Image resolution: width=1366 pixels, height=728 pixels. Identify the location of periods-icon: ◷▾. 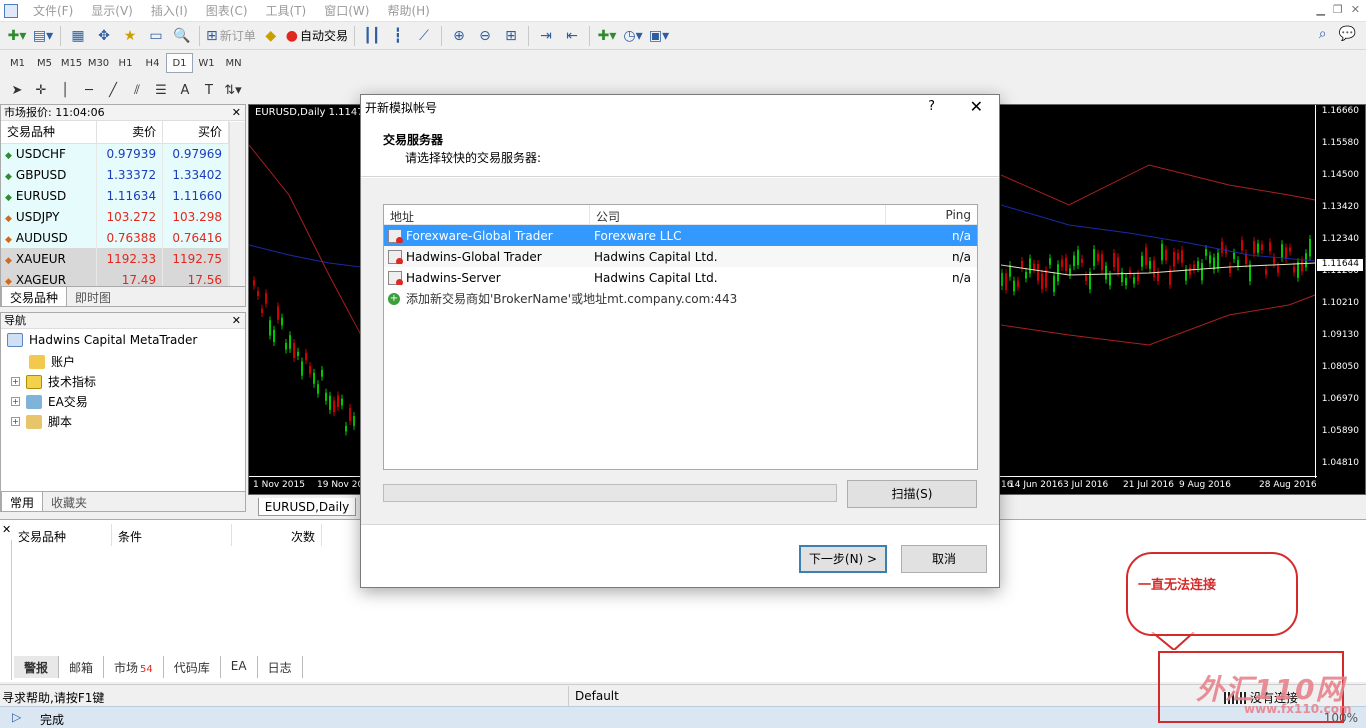
(633, 36).